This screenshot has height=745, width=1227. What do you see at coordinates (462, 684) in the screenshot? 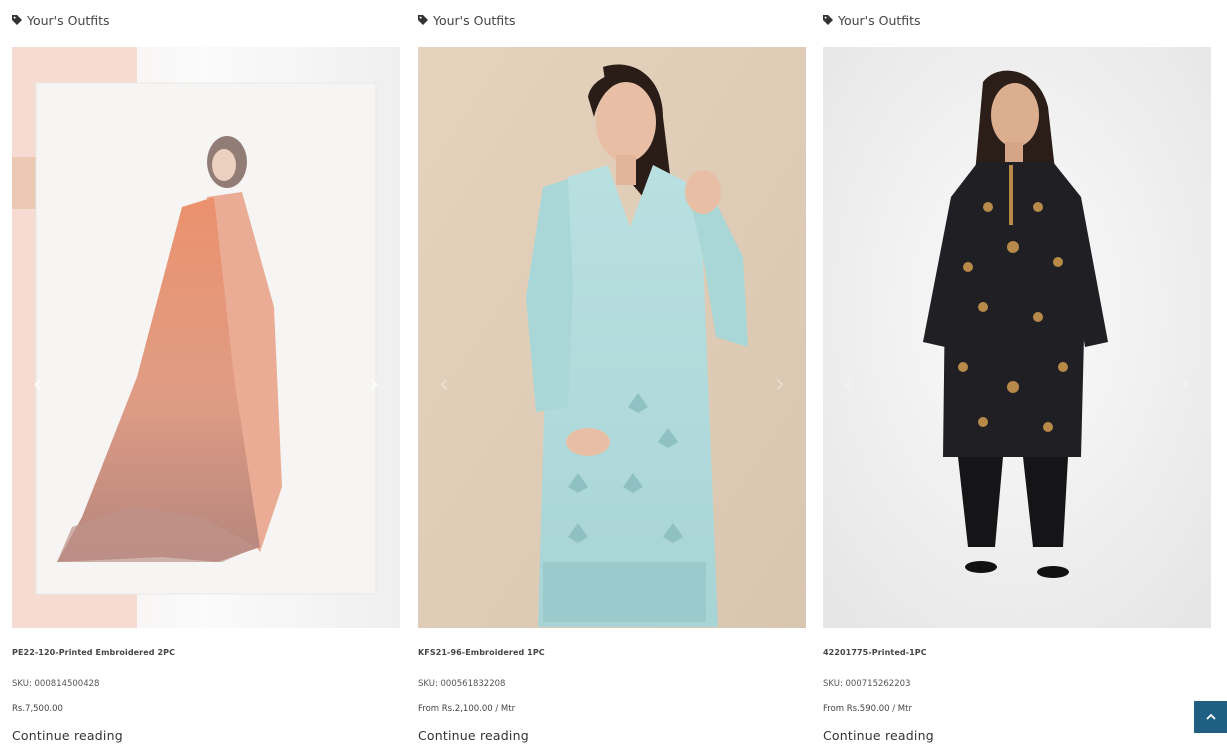
I see `product-sku: SKU: 000561832208` at bounding box center [462, 684].